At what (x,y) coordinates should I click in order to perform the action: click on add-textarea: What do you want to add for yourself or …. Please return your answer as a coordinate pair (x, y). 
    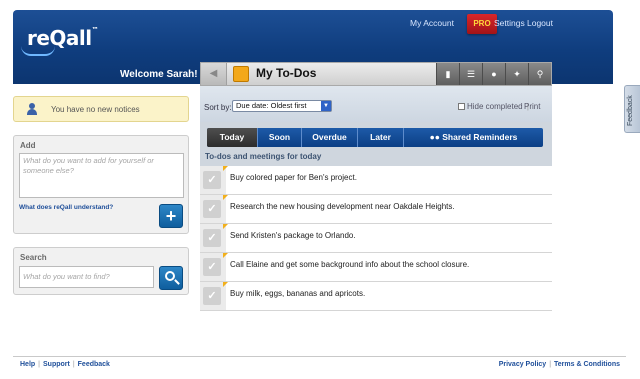
    Looking at the image, I should click on (101, 175).